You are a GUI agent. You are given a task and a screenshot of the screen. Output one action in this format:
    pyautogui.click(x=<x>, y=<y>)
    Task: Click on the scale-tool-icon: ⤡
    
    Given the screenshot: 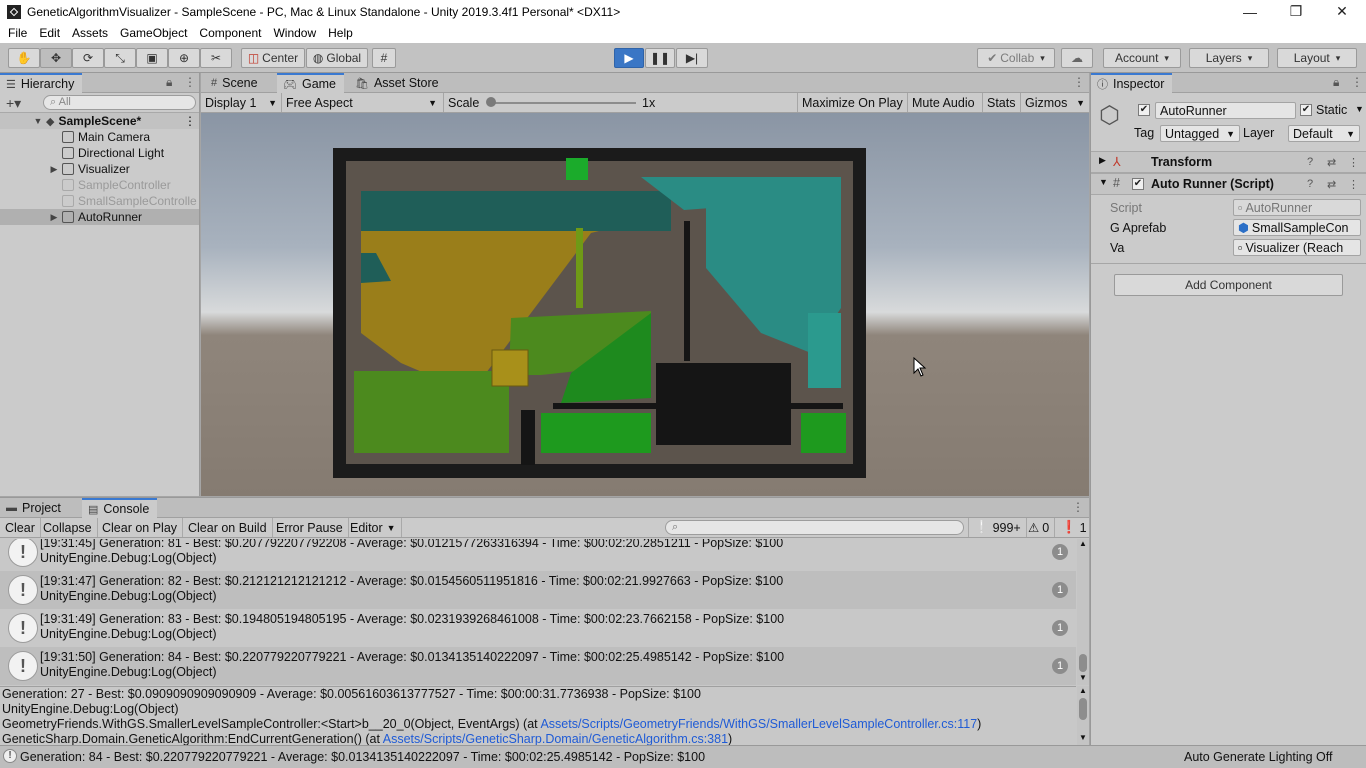 What is the action you would take?
    pyautogui.click(x=120, y=58)
    